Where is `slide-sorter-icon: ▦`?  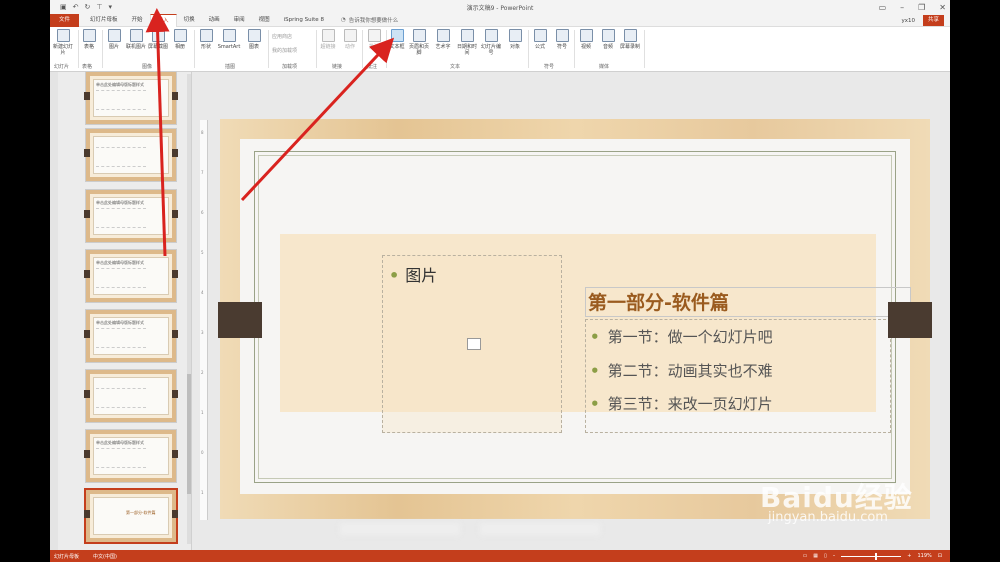 slide-sorter-icon: ▦ is located at coordinates (815, 556).